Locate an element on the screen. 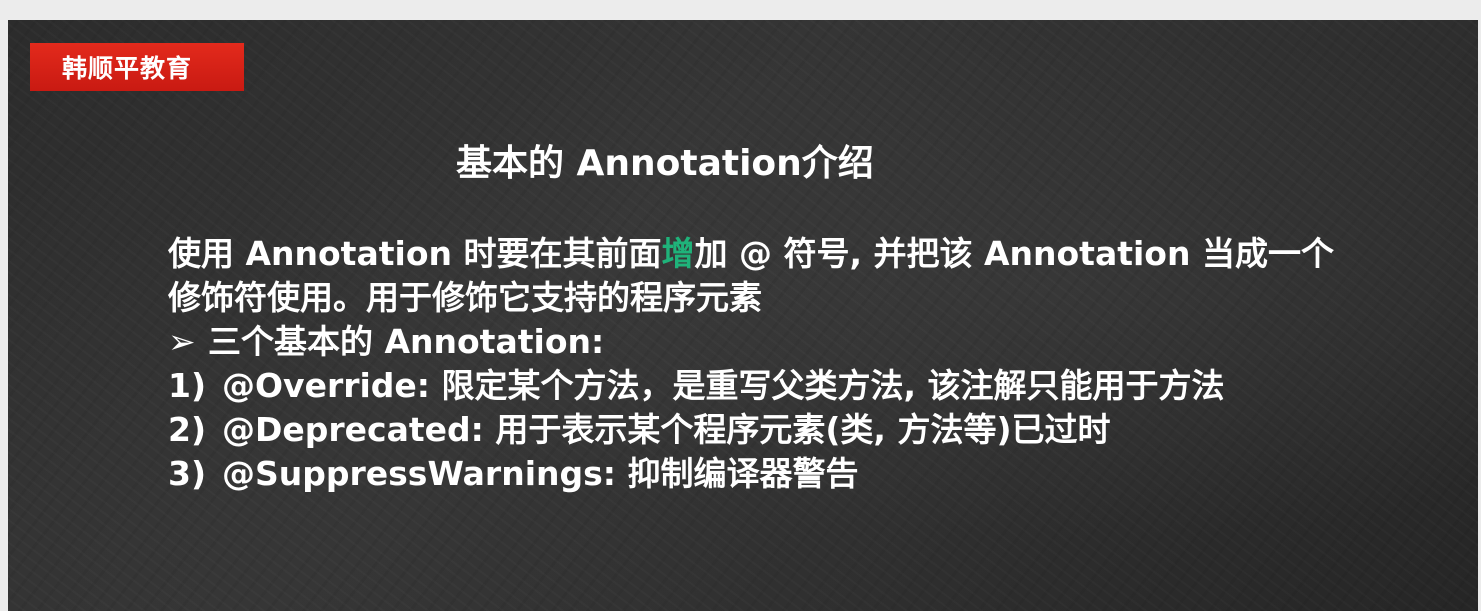  list-item-number: 1) is located at coordinates (187, 385).